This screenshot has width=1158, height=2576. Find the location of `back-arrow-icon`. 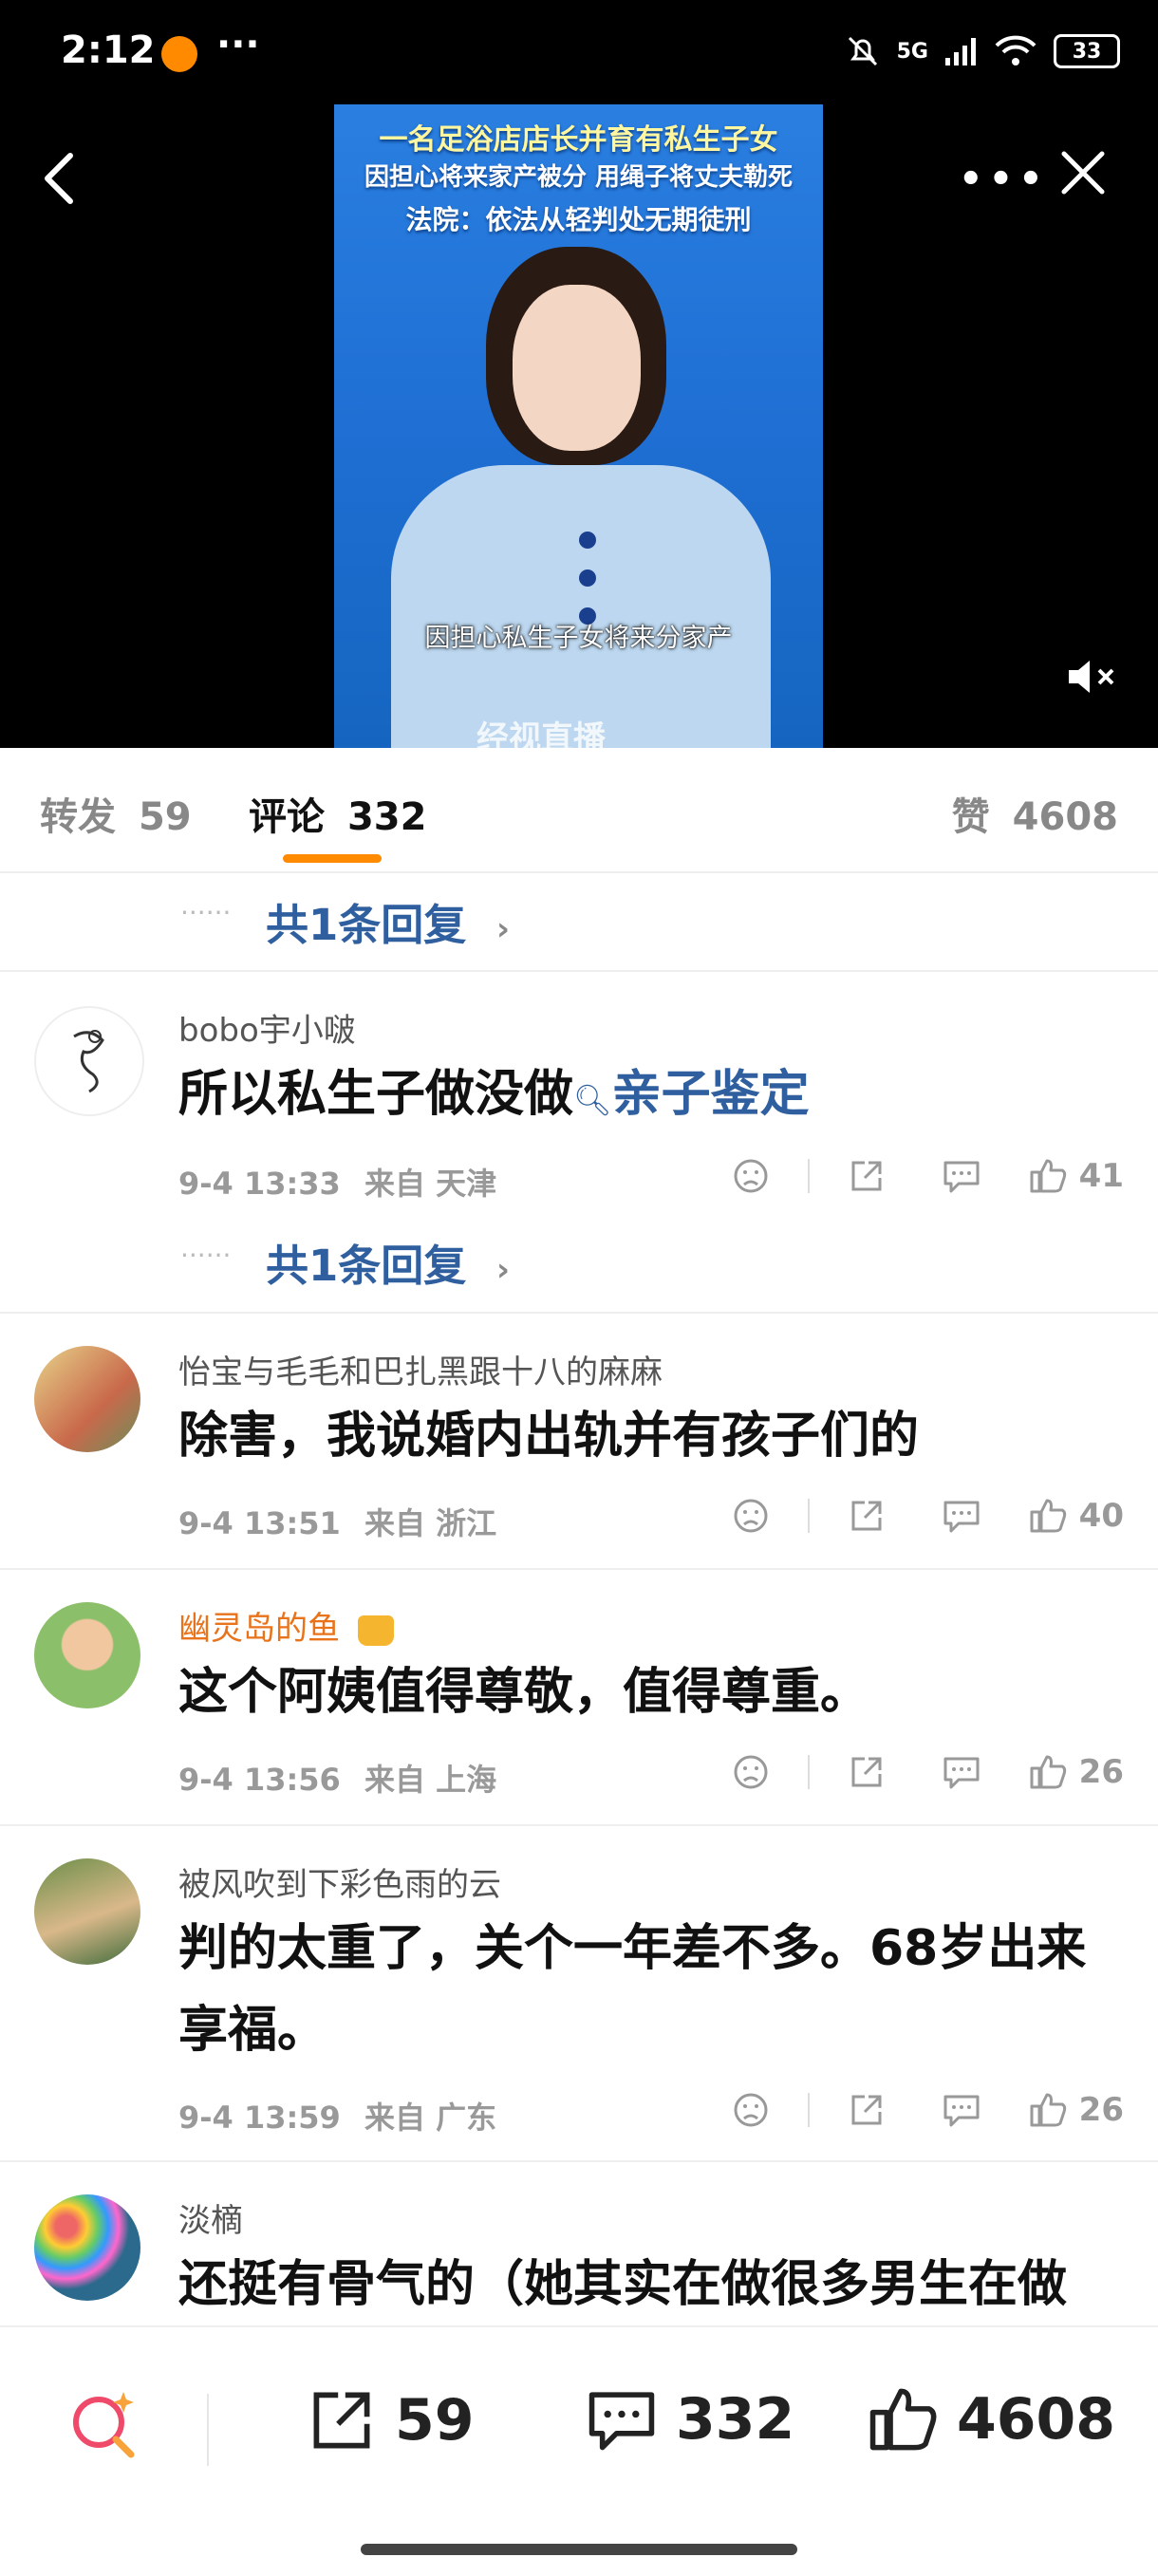

back-arrow-icon is located at coordinates (59, 178).